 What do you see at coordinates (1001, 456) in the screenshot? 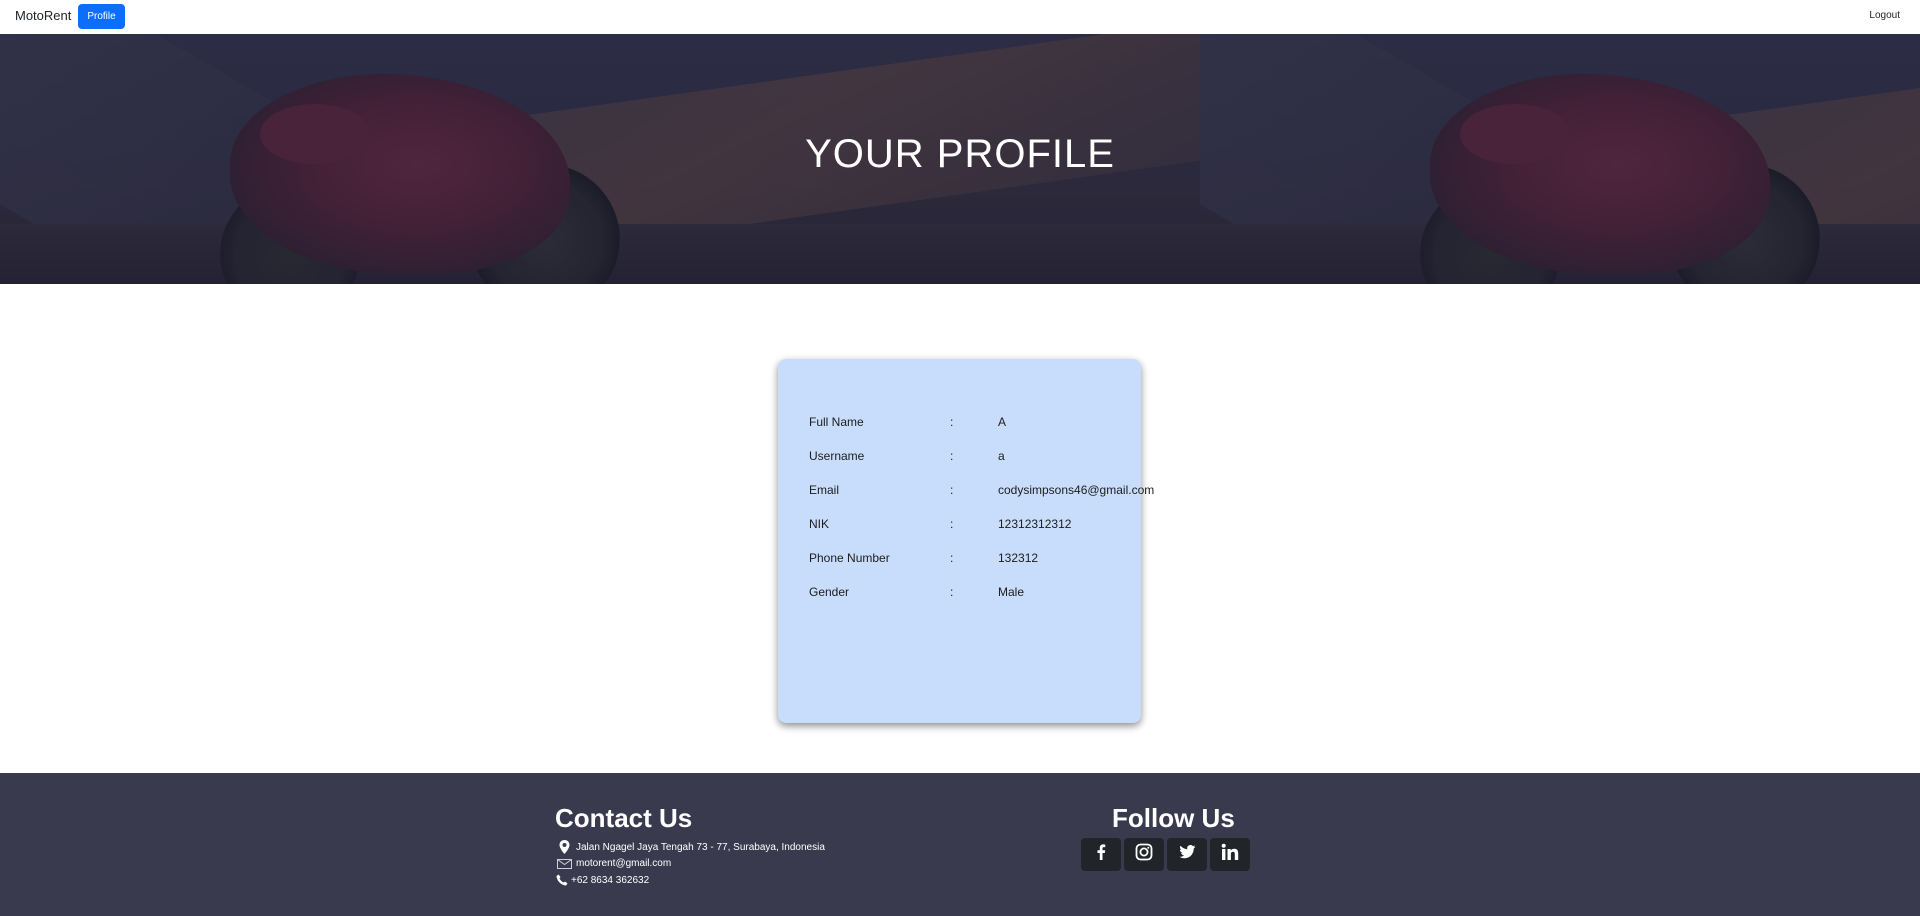
I see `profile-value: a` at bounding box center [1001, 456].